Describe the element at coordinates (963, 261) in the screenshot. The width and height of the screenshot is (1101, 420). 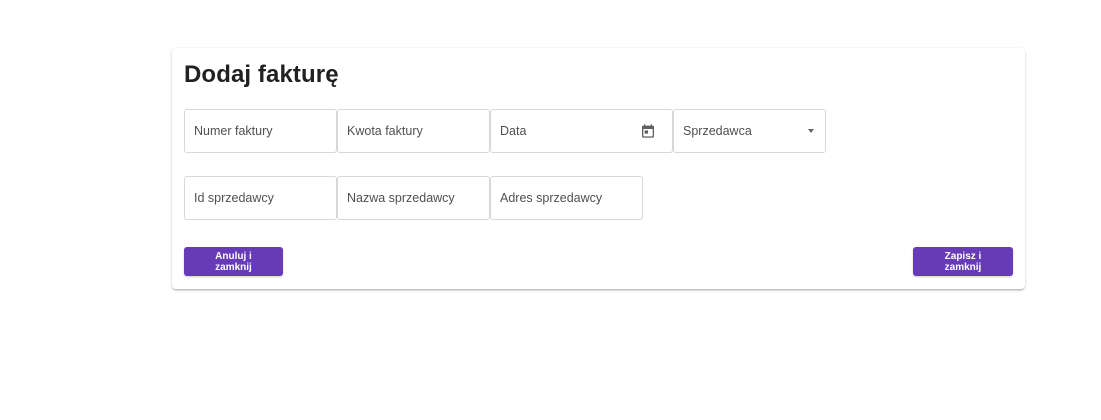
I see `save-and-close-button: Zapisz i zamknij` at that location.